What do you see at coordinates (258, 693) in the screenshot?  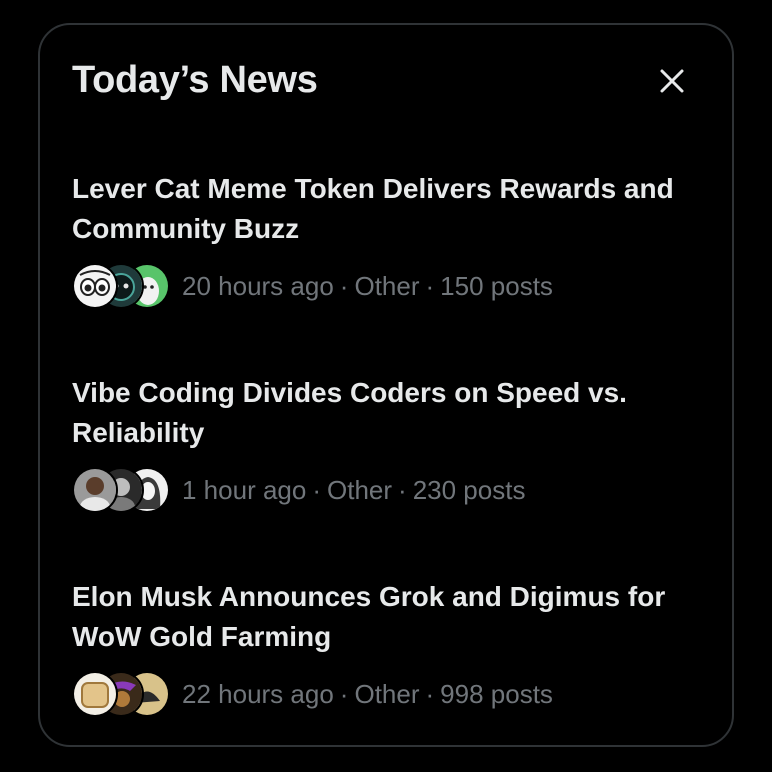 I see `news-time: 22 hours ago` at bounding box center [258, 693].